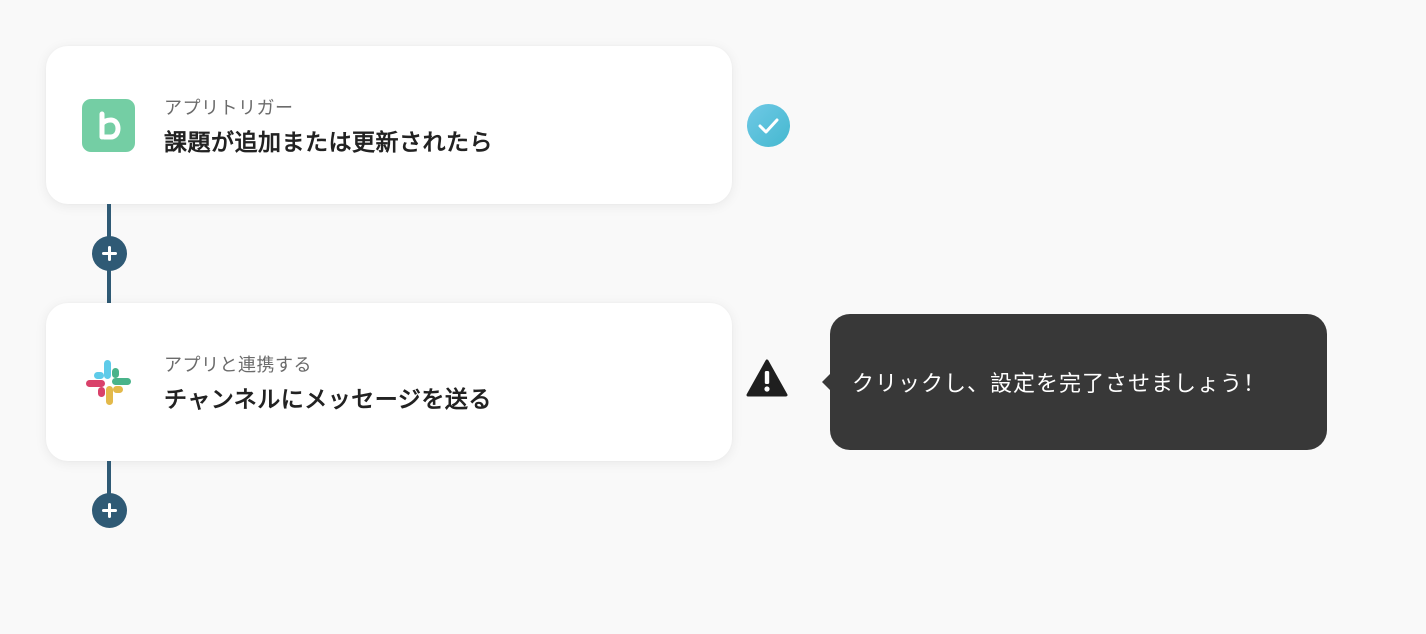  I want to click on trigger-step-title: 課題が追加または更新されたら, so click(328, 143).